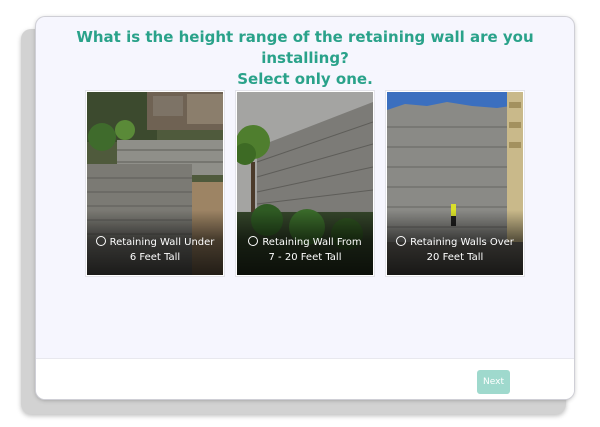 Image resolution: width=600 pixels, height=427 pixels. Describe the element at coordinates (162, 242) in the screenshot. I see `option-label-line1: Retaining Wall Under` at that location.